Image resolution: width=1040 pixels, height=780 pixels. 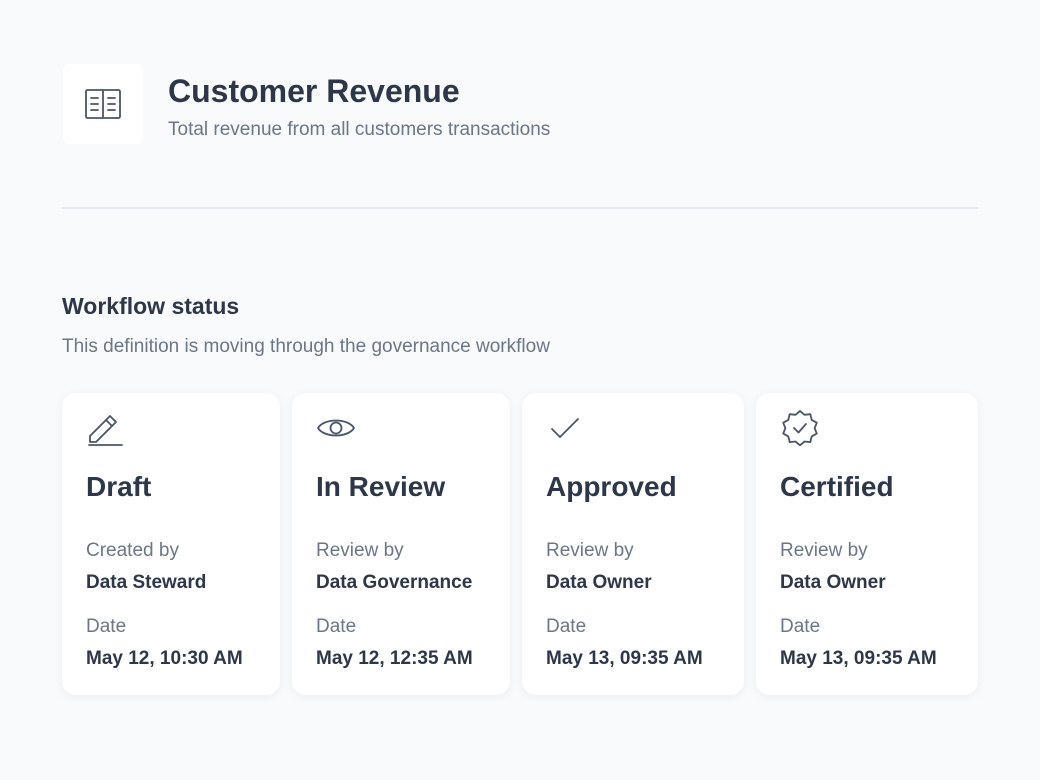 What do you see at coordinates (520, 208) in the screenshot?
I see `header-divider` at bounding box center [520, 208].